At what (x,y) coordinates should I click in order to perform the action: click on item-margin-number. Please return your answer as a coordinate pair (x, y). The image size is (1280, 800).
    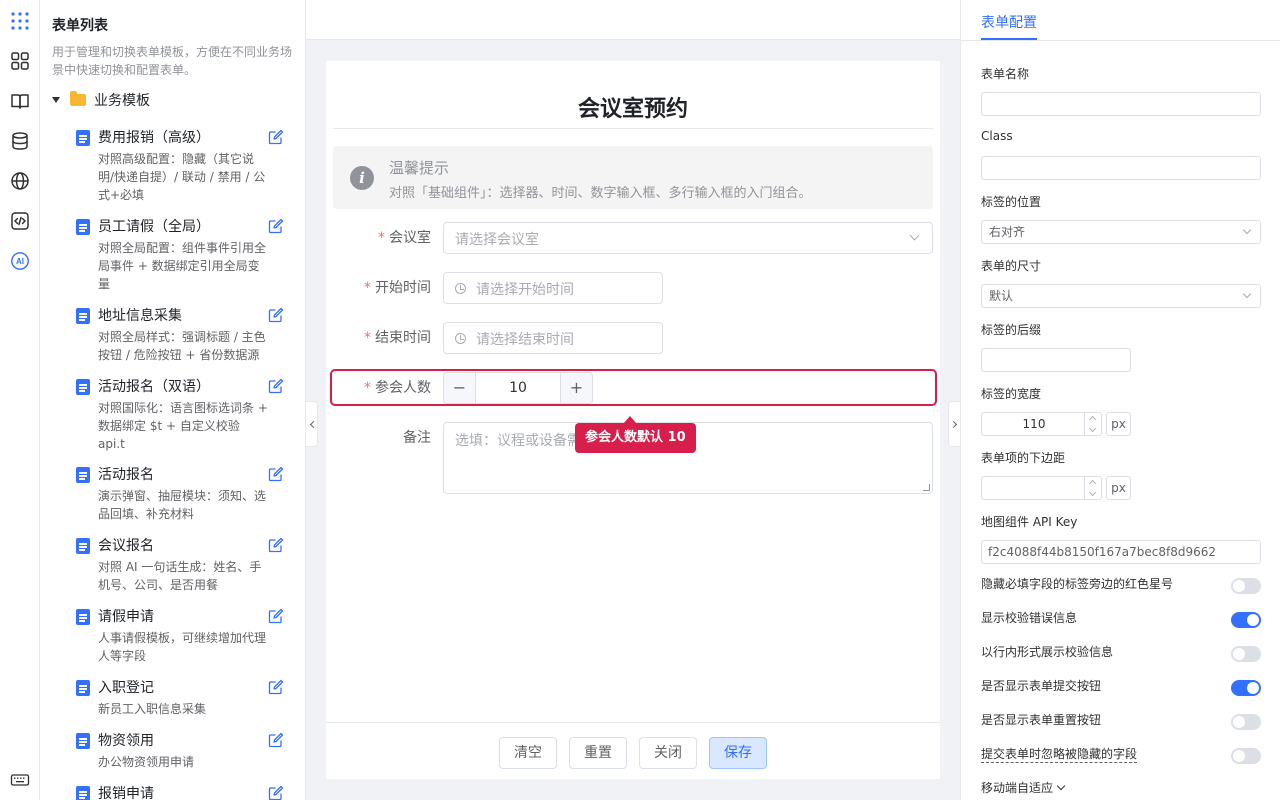
    Looking at the image, I should click on (1041, 488).